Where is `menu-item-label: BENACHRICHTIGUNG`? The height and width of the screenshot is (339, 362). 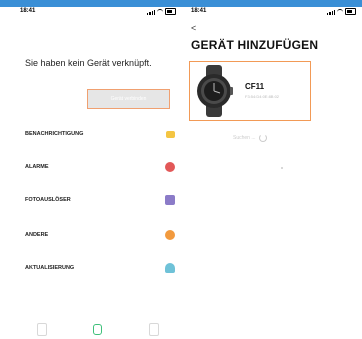 menu-item-label: BENACHRICHTIGUNG is located at coordinates (54, 134).